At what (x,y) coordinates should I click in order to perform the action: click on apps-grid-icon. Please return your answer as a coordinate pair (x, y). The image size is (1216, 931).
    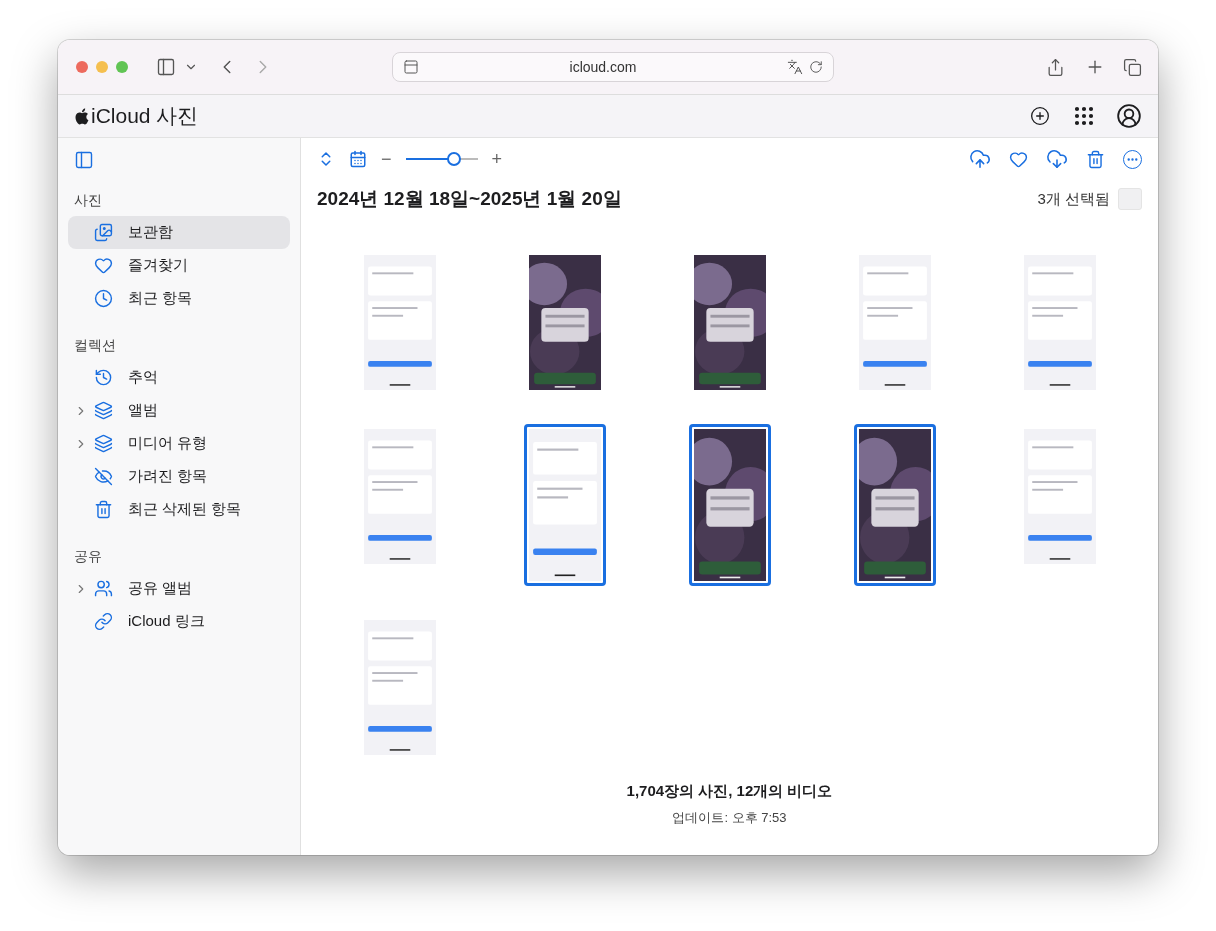
    Looking at the image, I should click on (1084, 116).